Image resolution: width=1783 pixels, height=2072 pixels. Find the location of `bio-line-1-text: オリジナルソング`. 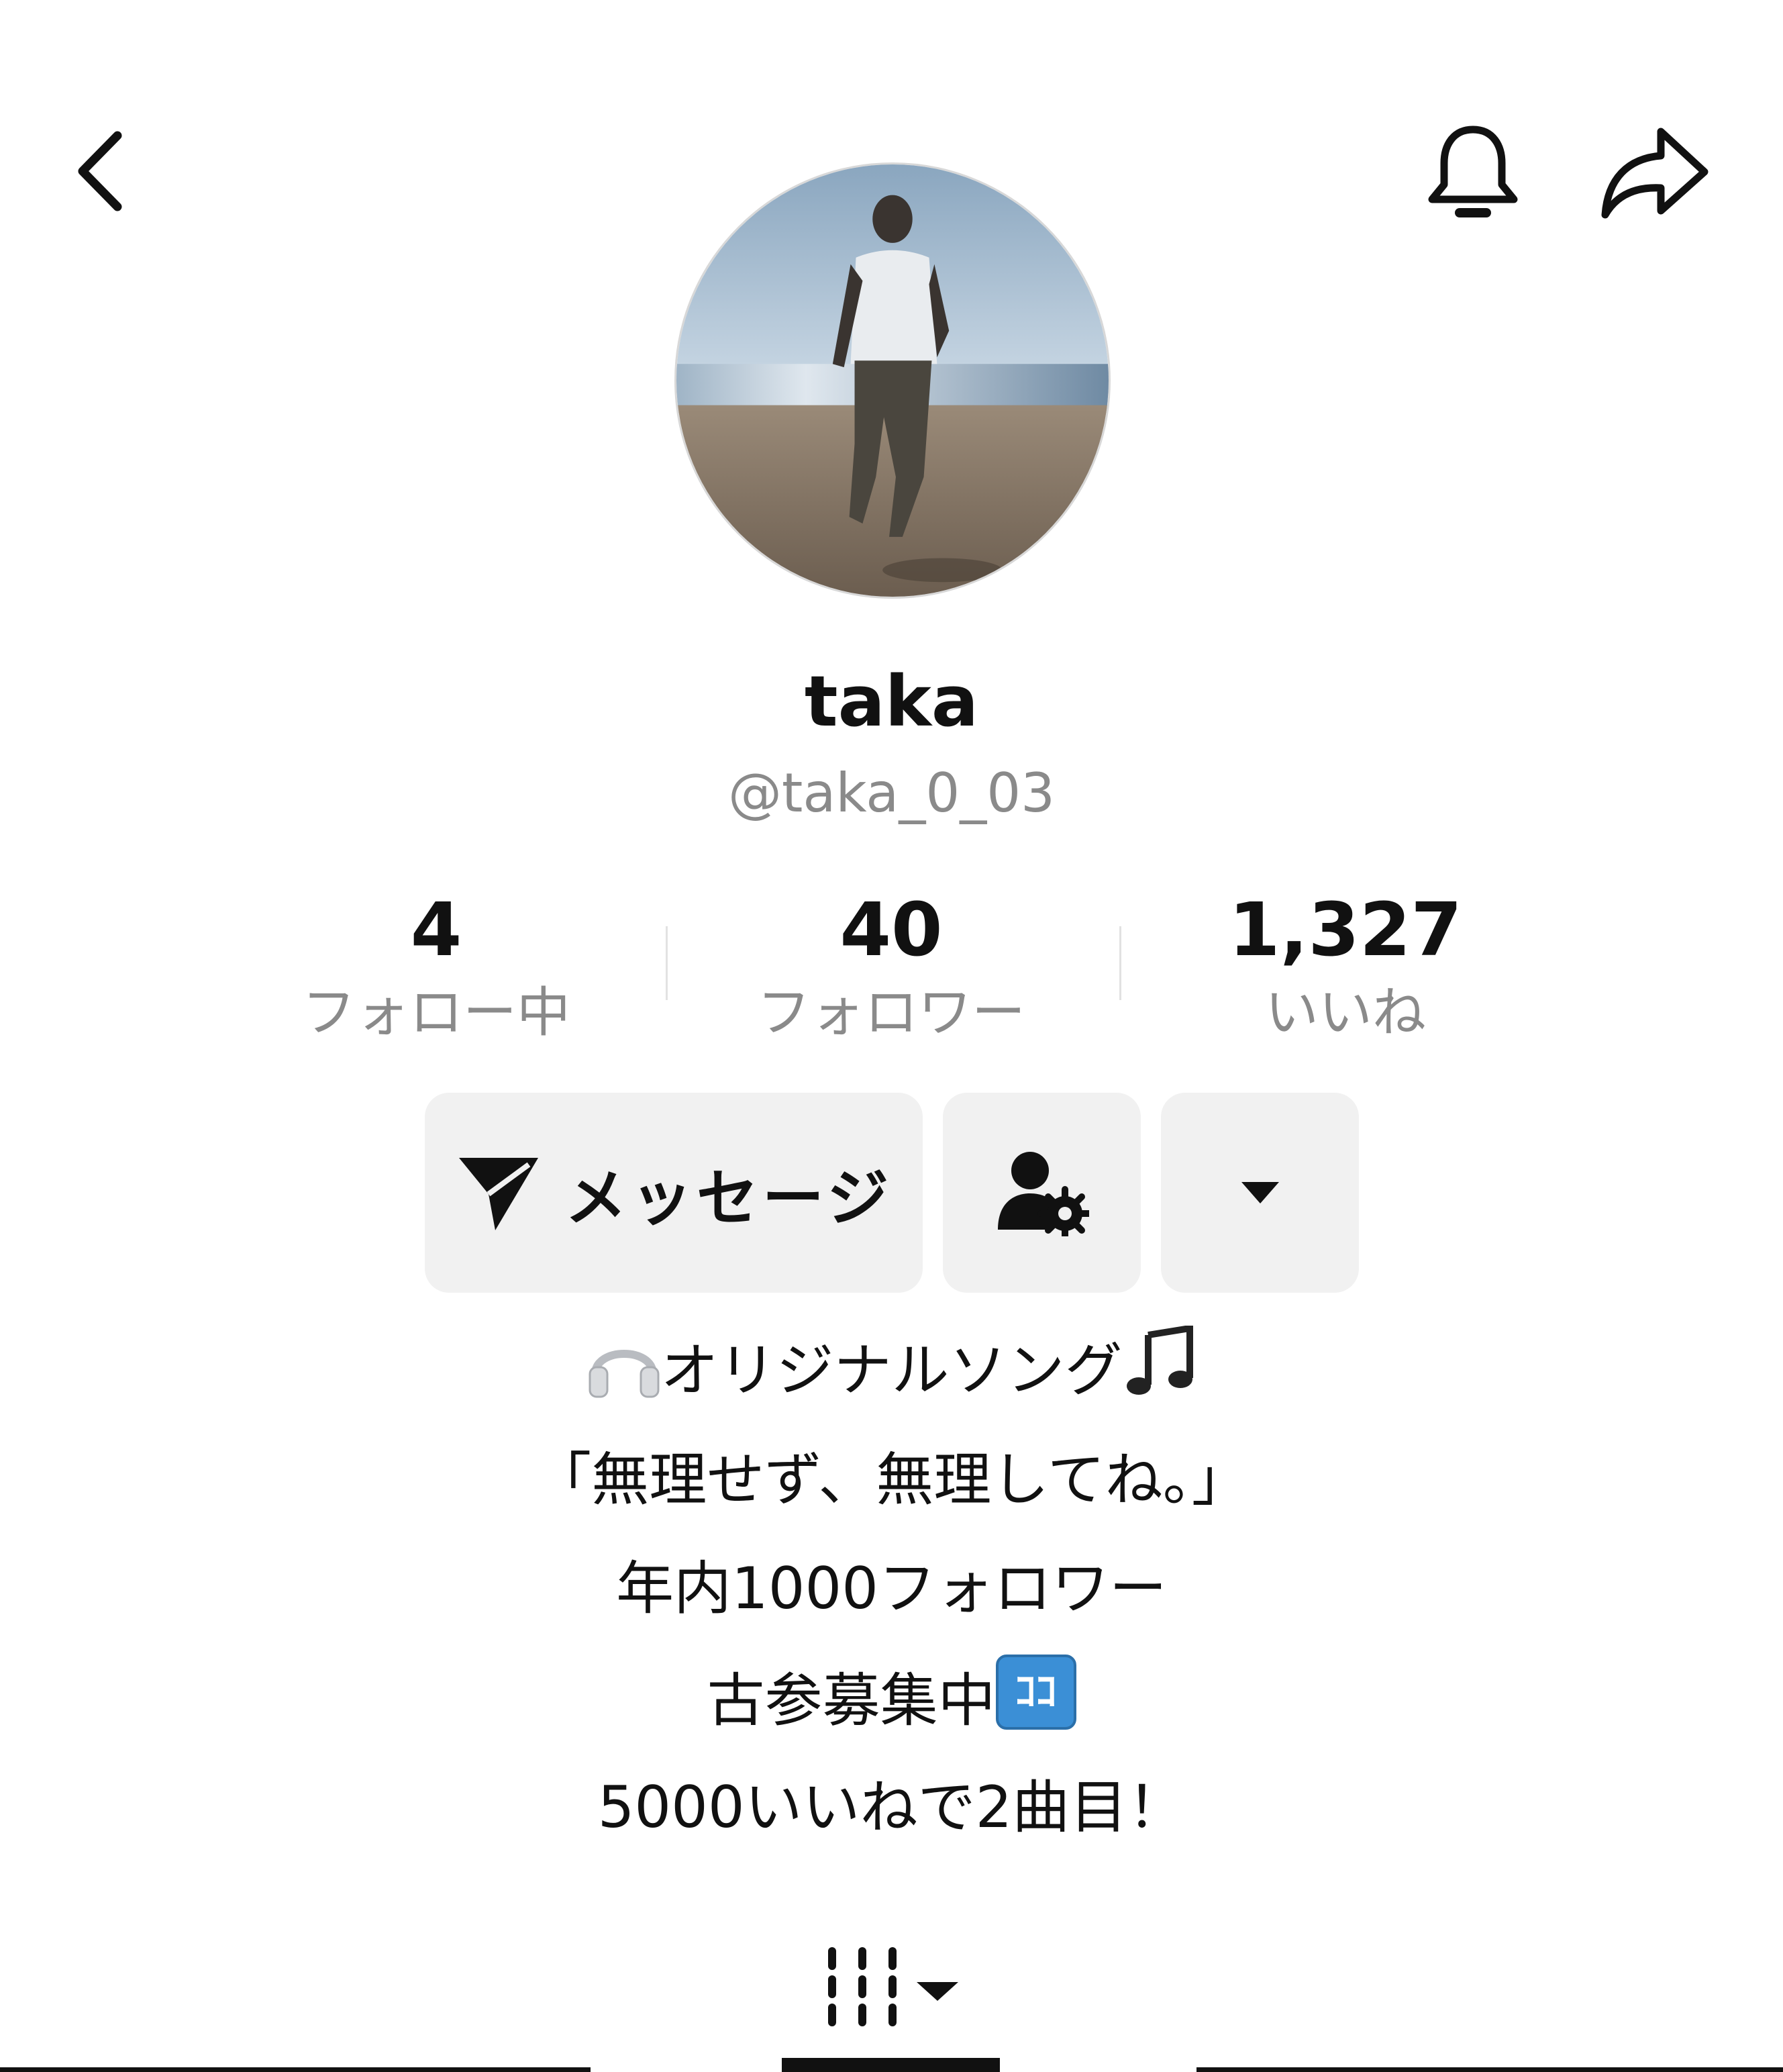

bio-line-1-text: オリジナルソング is located at coordinates (892, 1370).